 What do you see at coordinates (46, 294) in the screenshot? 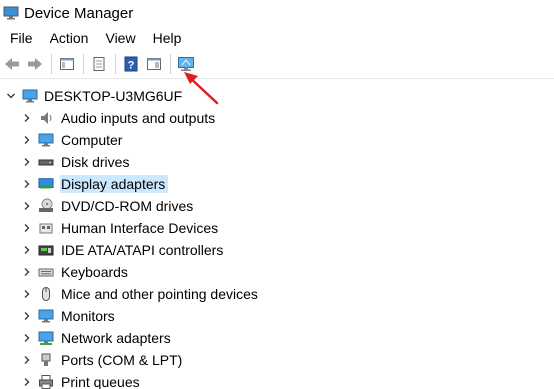
I see `mouse-icon` at bounding box center [46, 294].